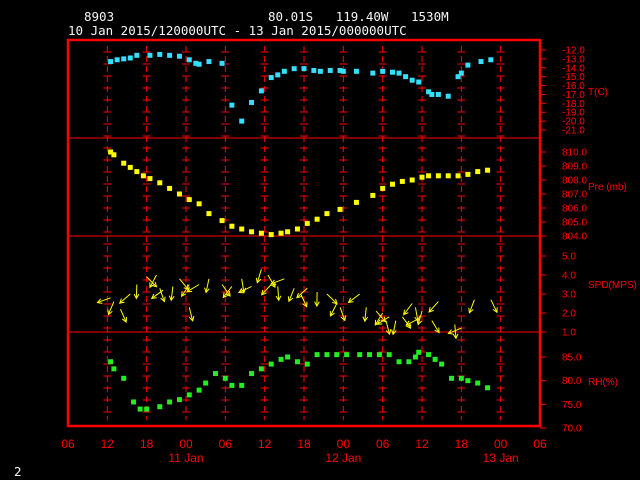  Describe the element at coordinates (569, 295) in the screenshot. I see `y-tick-label: 3.0` at that location.